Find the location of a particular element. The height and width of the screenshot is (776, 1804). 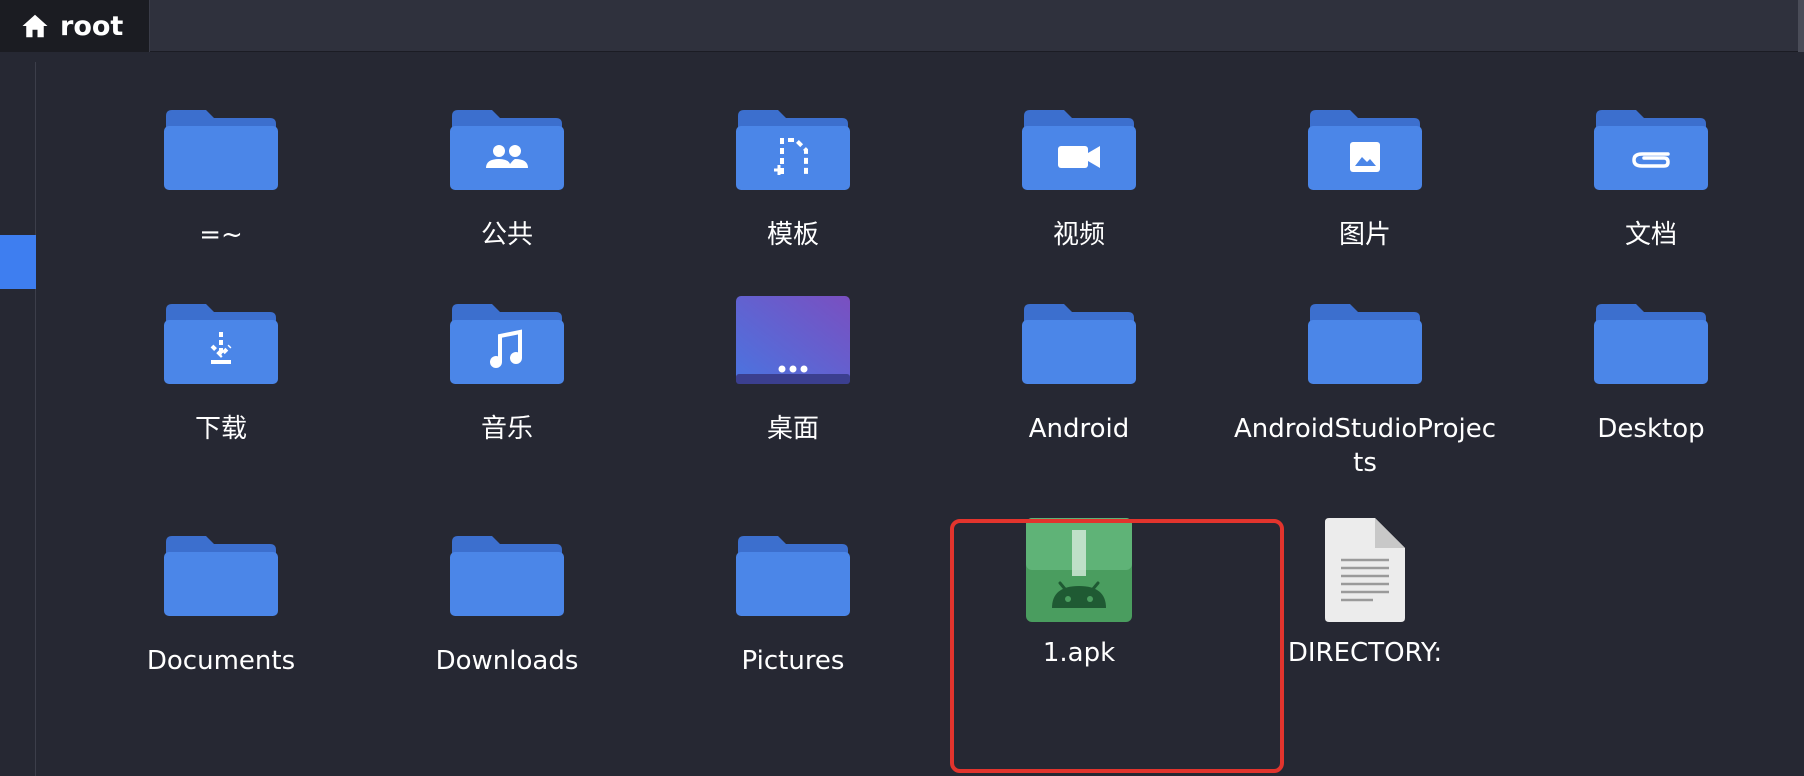

item-label: Android is located at coordinates (1079, 429).